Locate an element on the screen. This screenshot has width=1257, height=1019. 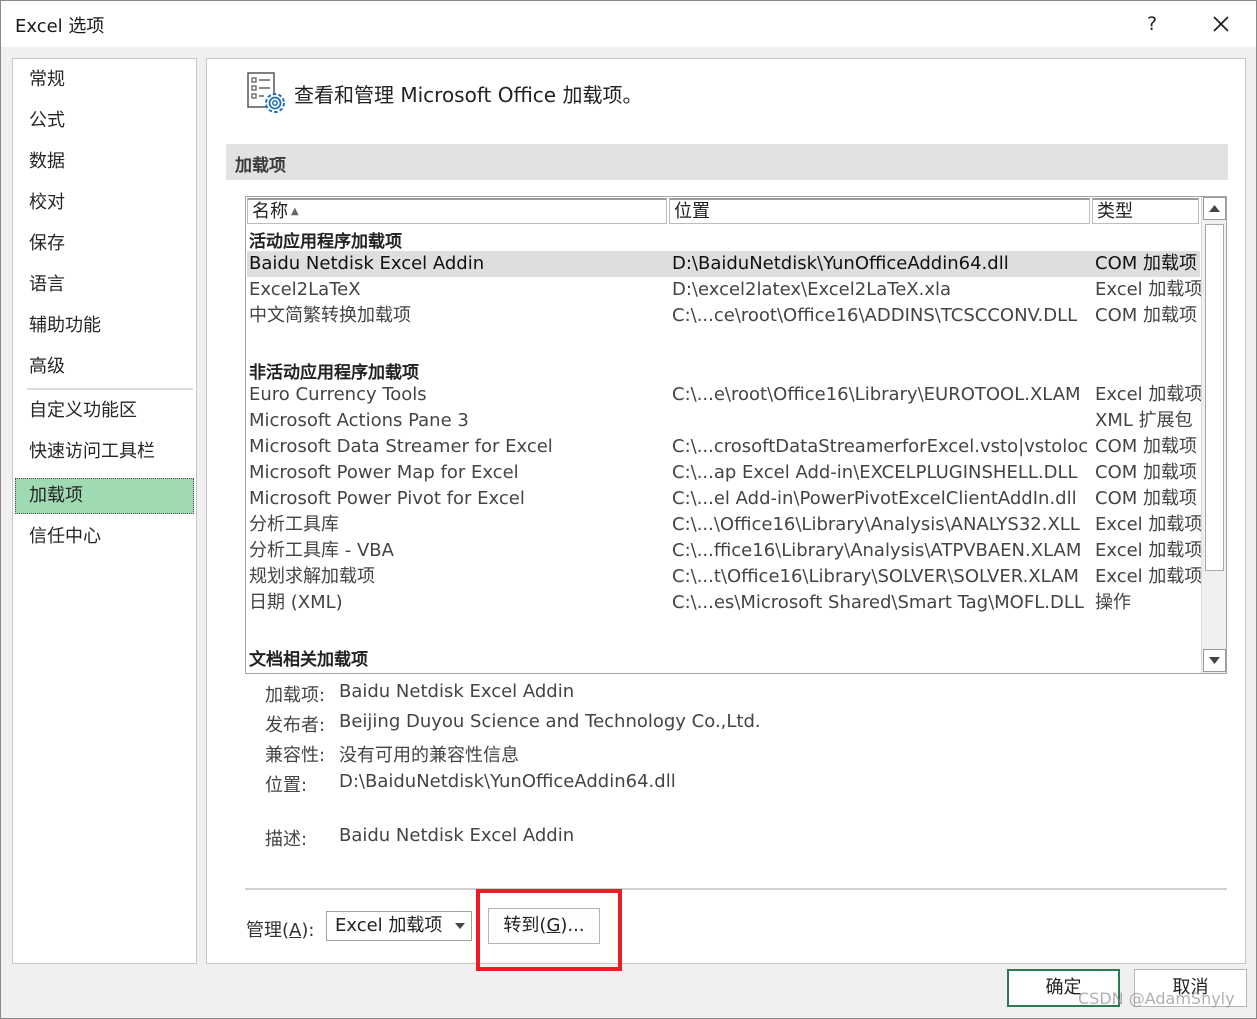
row-name: Microsoft Power Pivot for Excel is located at coordinates (387, 498).